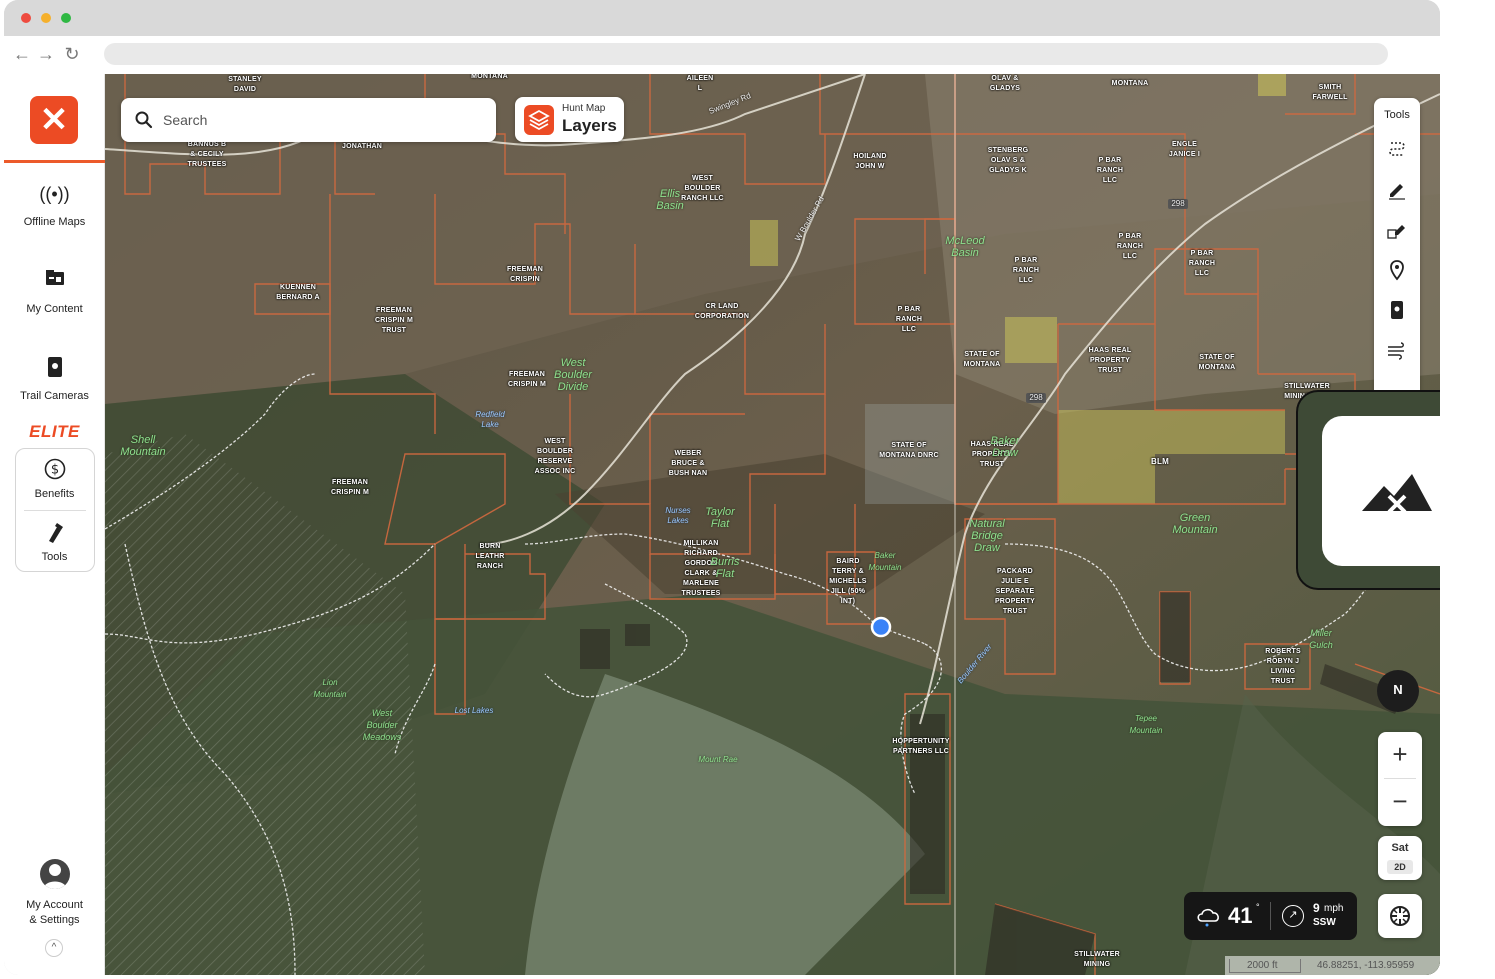 The image size is (1495, 979). I want to click on tools-title: Tools, so click(1397, 115).